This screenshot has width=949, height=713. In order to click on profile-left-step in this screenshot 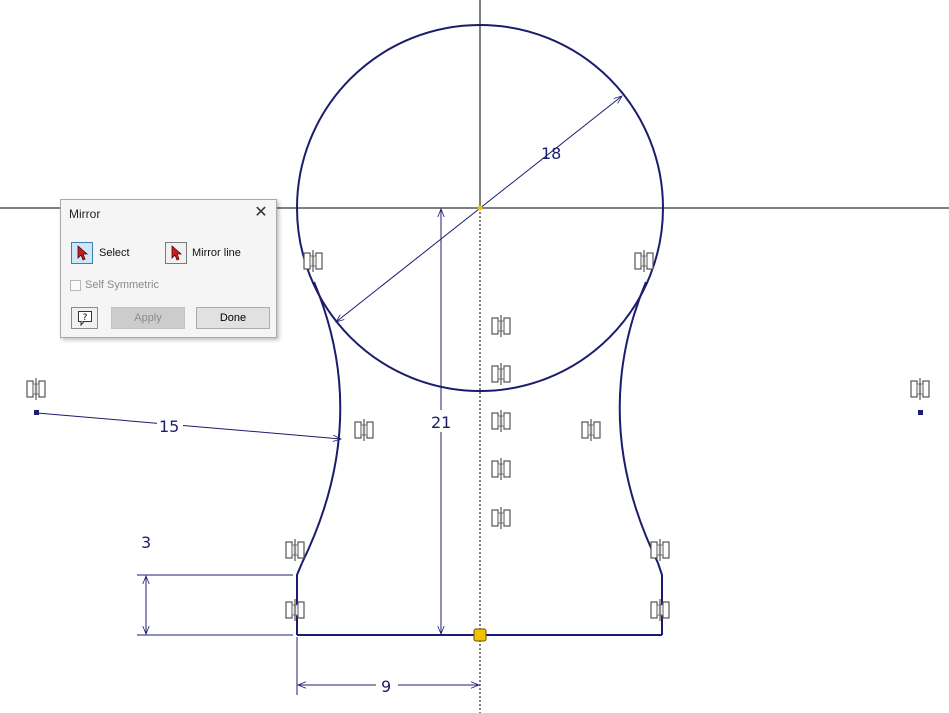, I will do `click(299, 598)`.